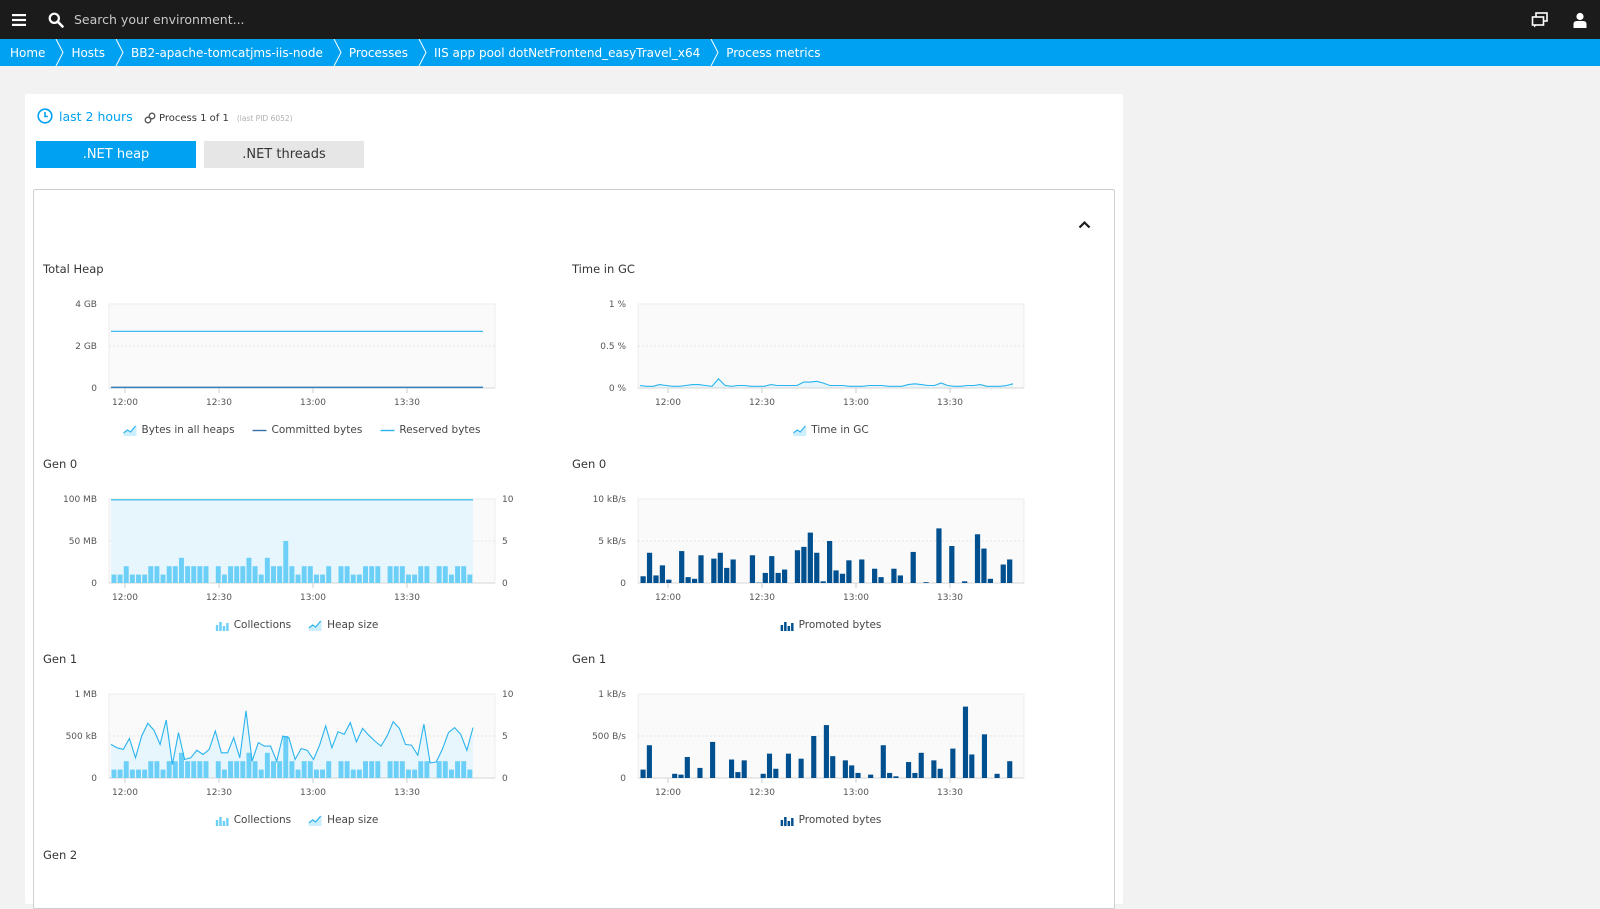  Describe the element at coordinates (227, 53) in the screenshot. I see `breadcrumb-label: BB2-apache-tomcatjms-iis-node` at that location.